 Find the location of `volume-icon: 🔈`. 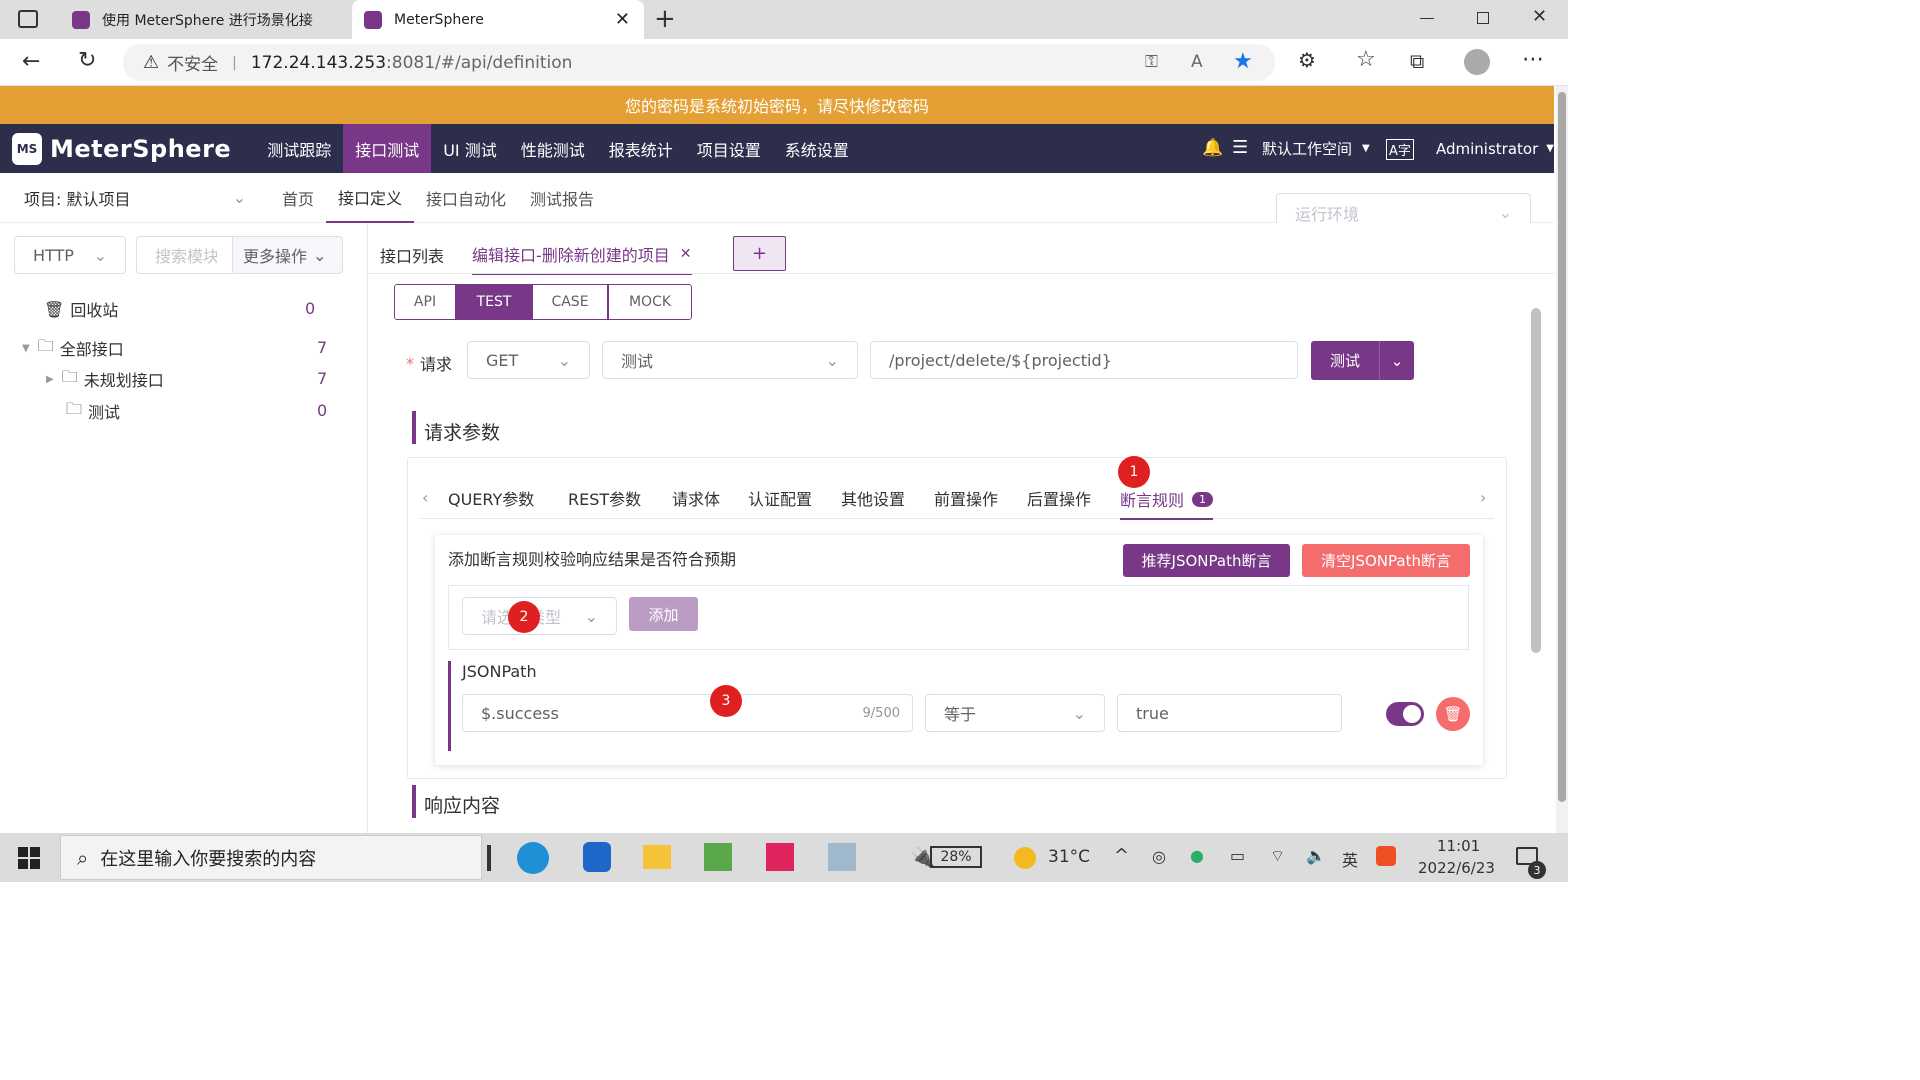

volume-icon: 🔈 is located at coordinates (1316, 855).